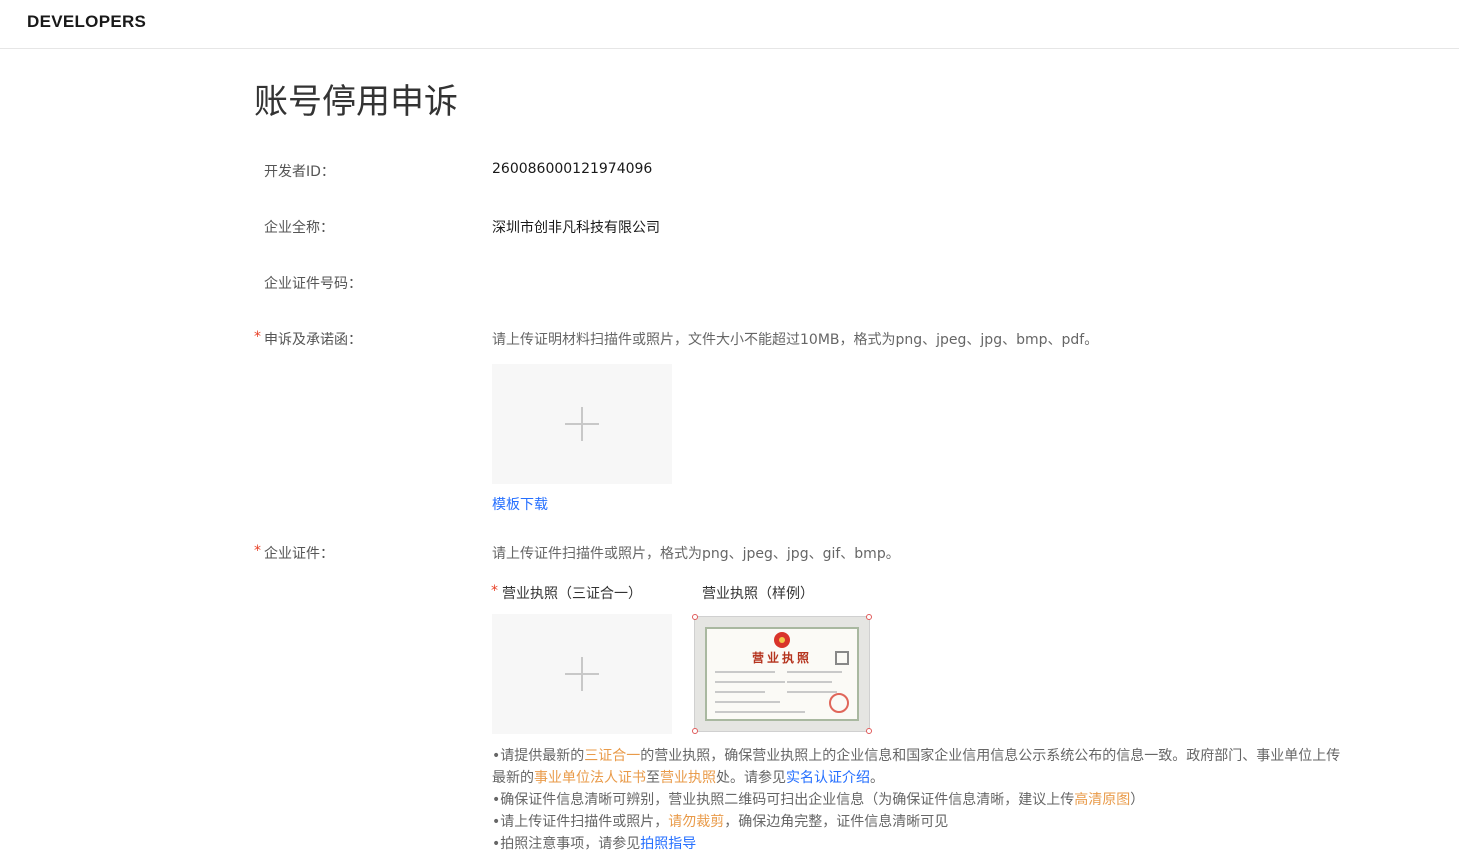 This screenshot has width=1459, height=858. Describe the element at coordinates (839, 703) in the screenshot. I see `seal-icon` at that location.